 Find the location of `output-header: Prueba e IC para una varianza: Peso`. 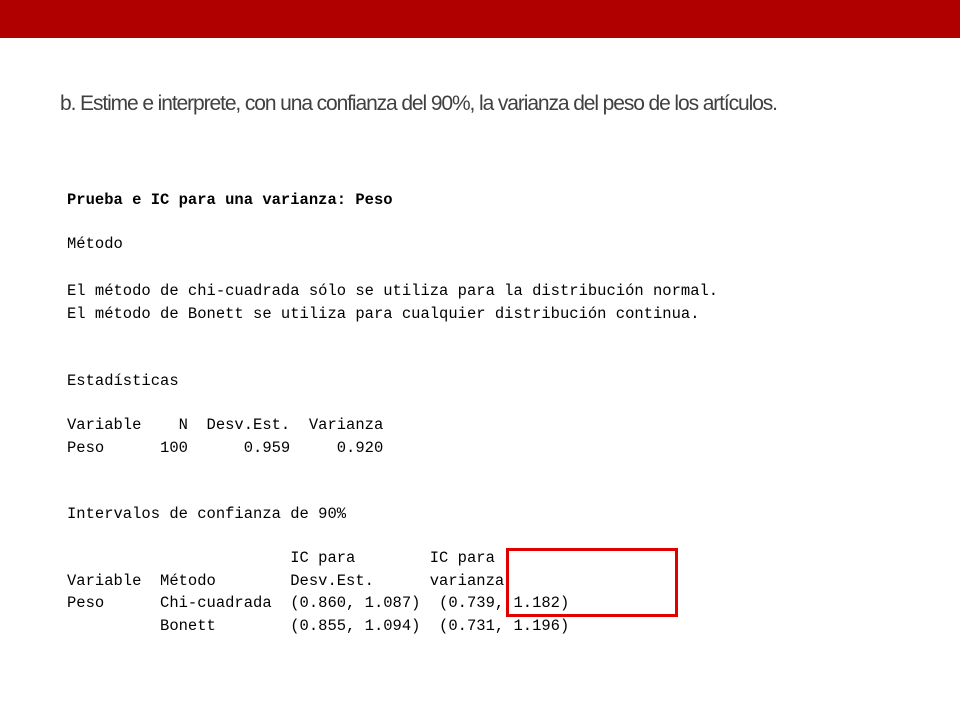

output-header: Prueba e IC para una varianza: Peso is located at coordinates (230, 200).